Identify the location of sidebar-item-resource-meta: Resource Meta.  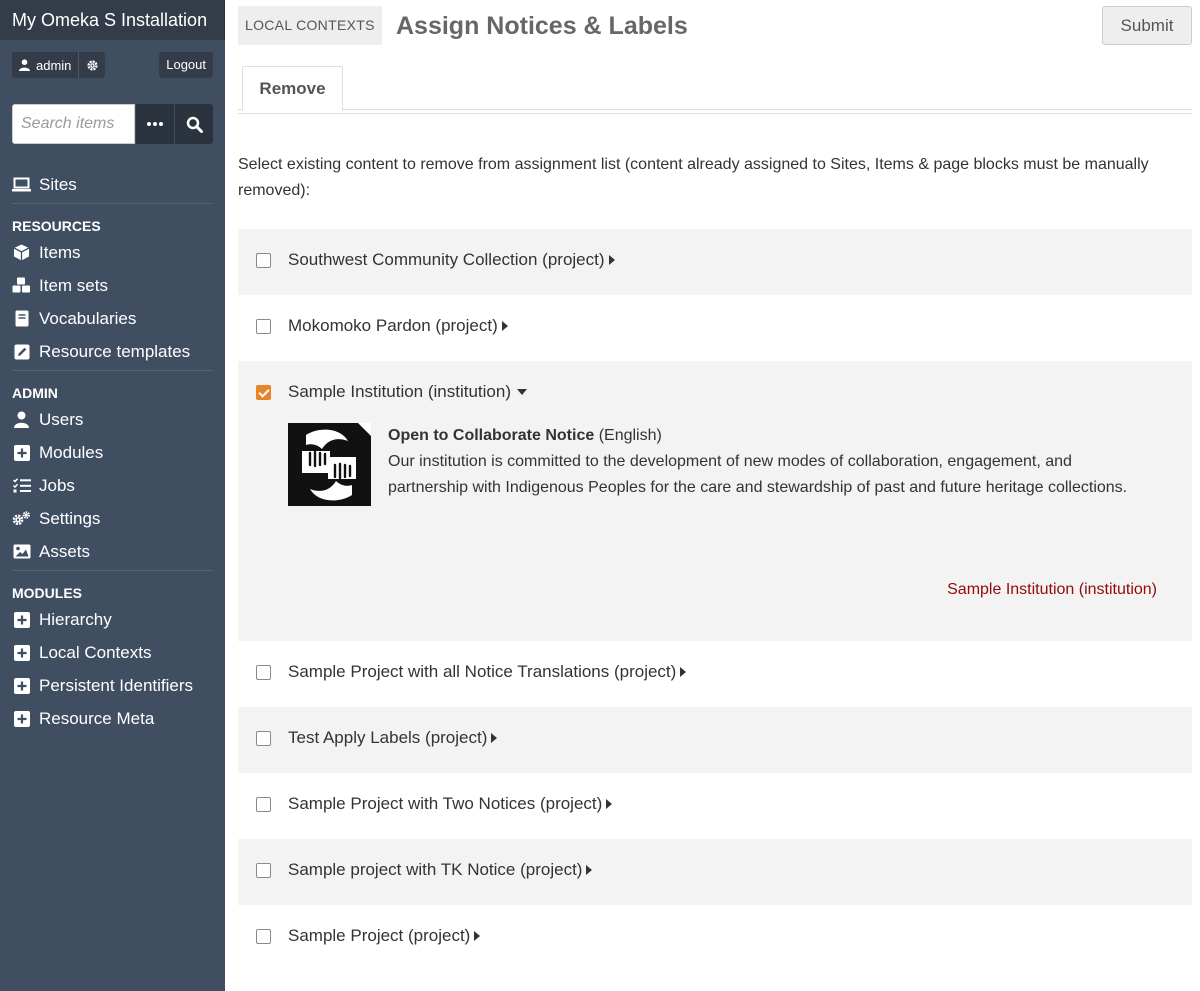
(112, 718).